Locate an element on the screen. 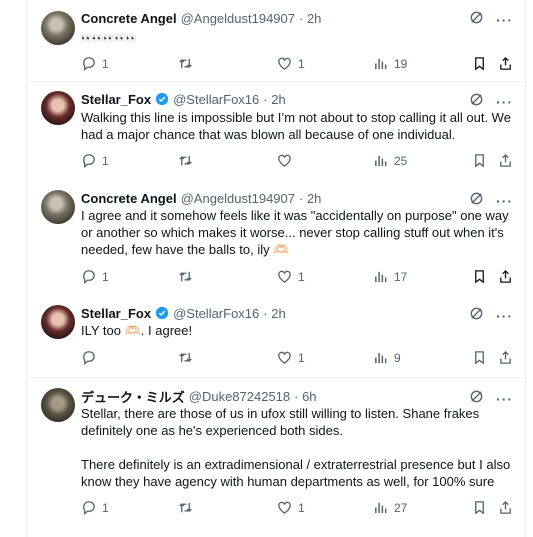  tweet-actions: 1 1 17 is located at coordinates (297, 278).